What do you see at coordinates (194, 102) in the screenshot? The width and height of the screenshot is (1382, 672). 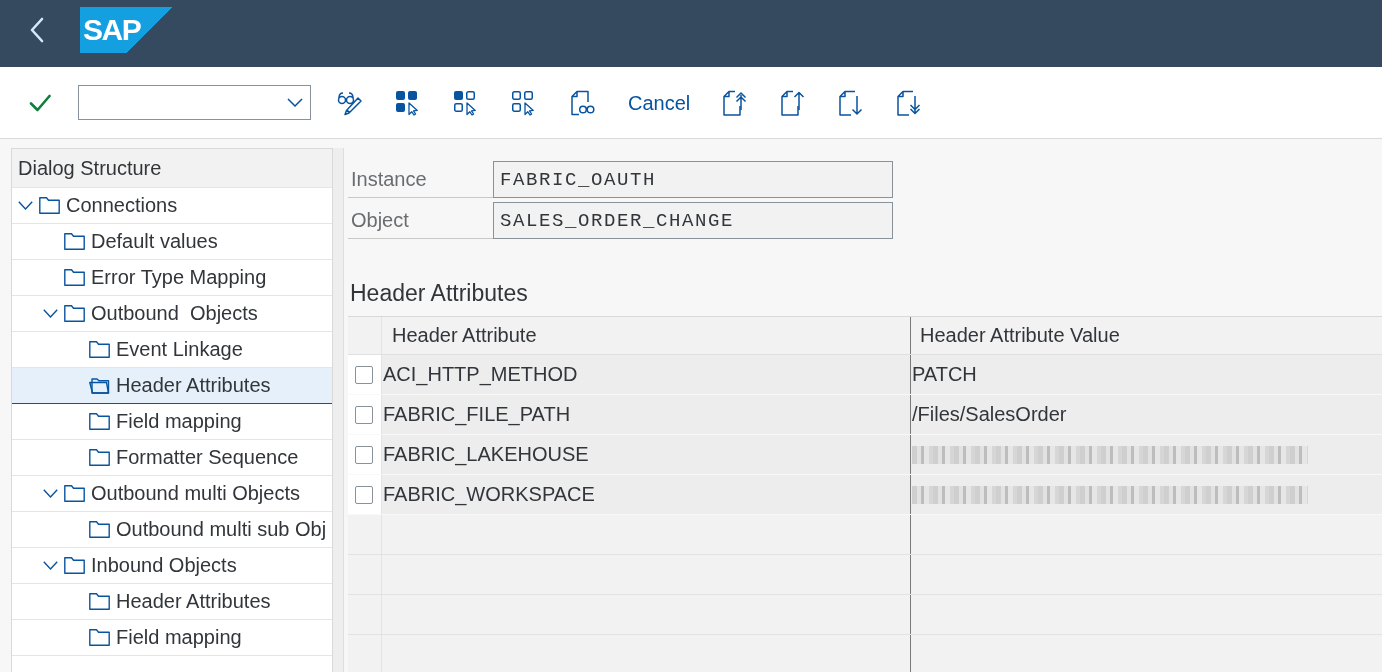 I see `command-field` at bounding box center [194, 102].